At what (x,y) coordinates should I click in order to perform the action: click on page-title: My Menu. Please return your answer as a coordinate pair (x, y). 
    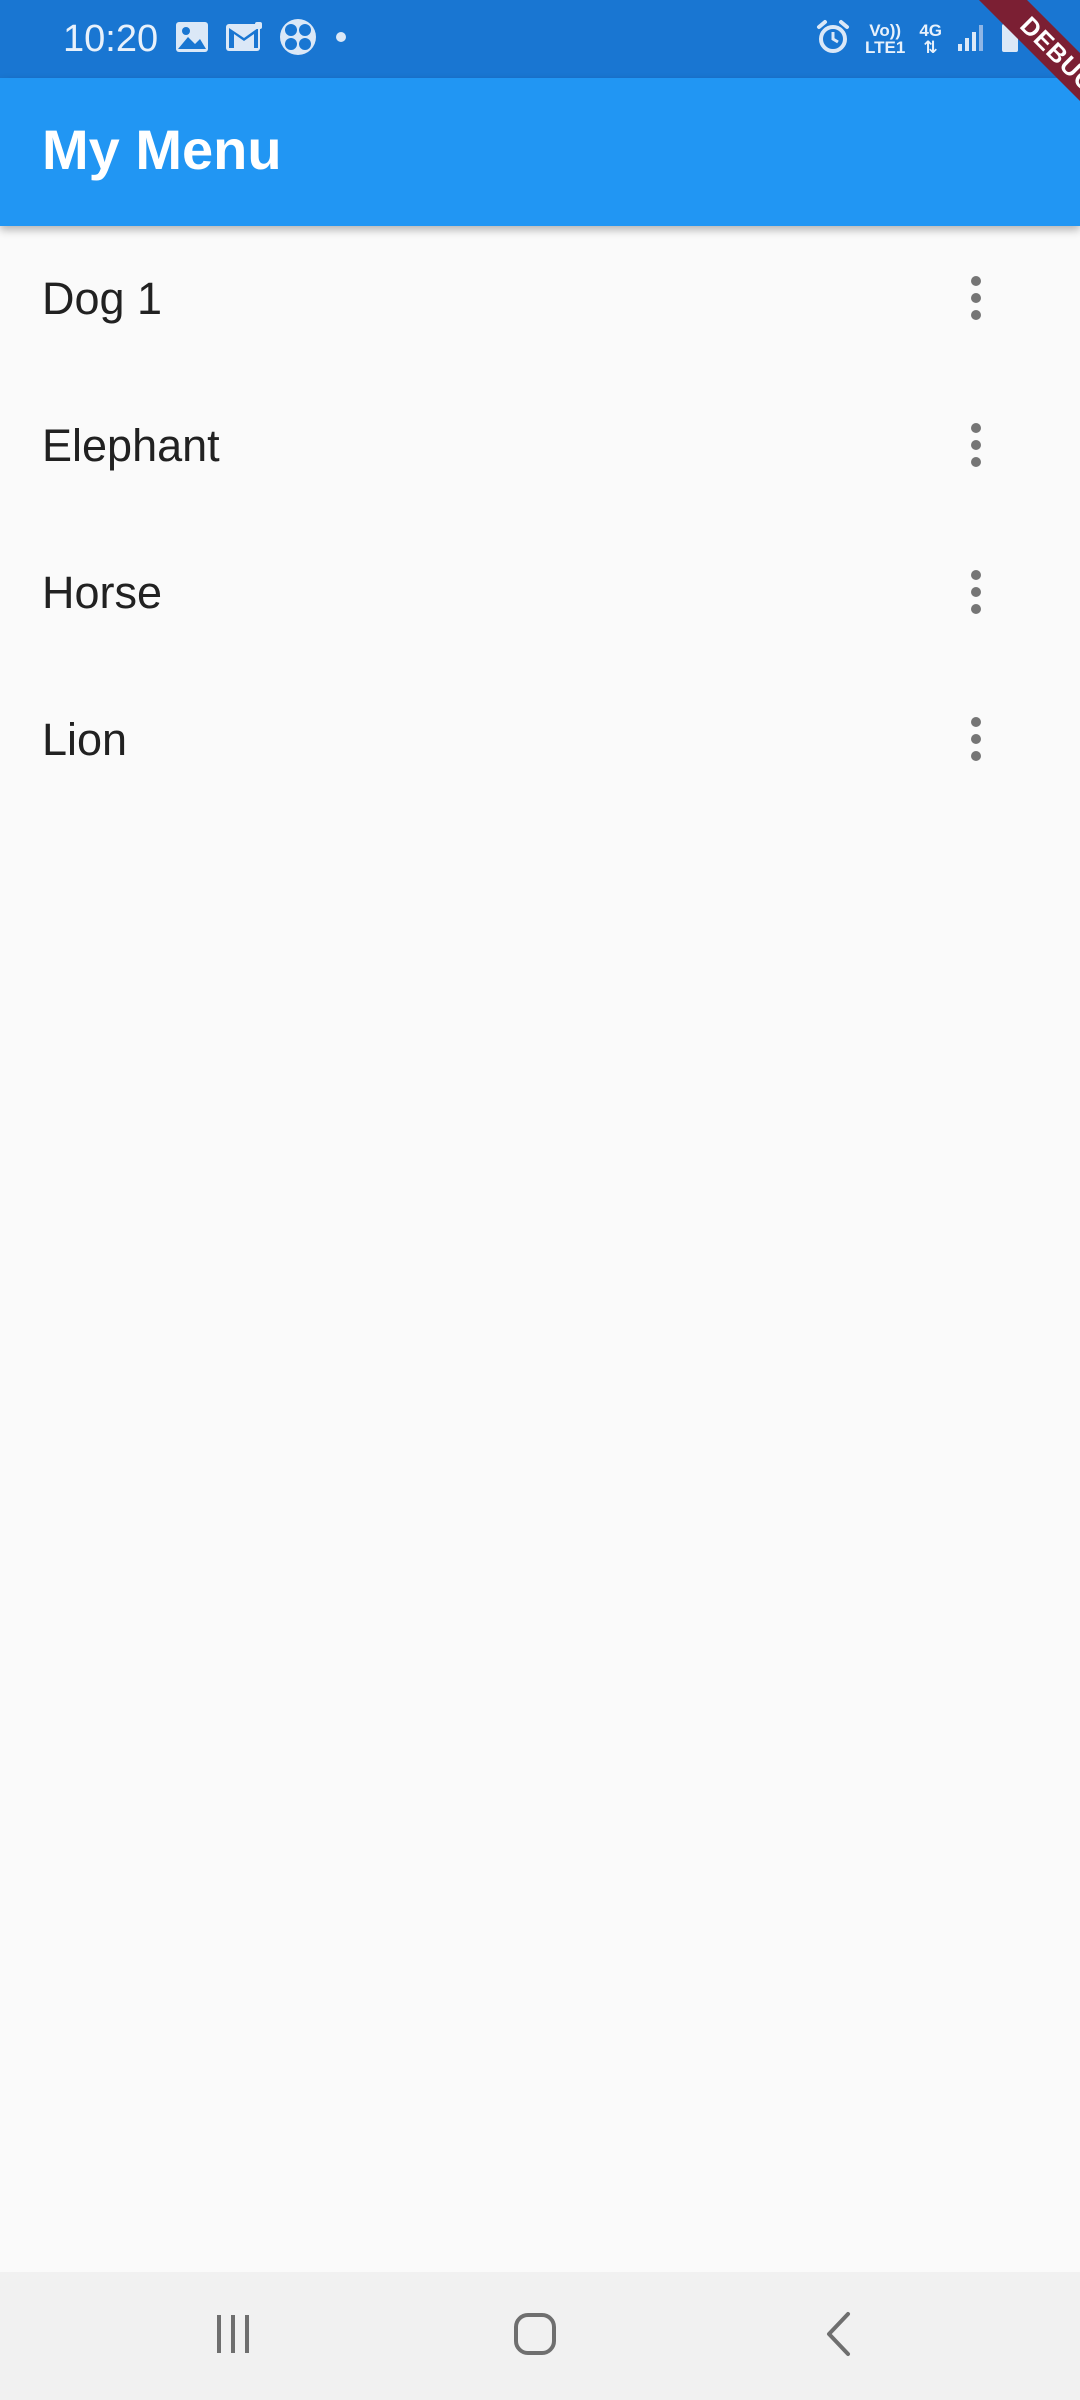
    Looking at the image, I should click on (162, 149).